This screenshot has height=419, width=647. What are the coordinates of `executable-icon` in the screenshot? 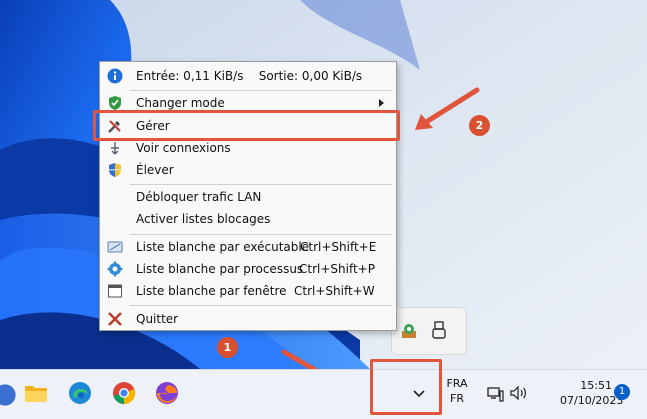 It's located at (115, 247).